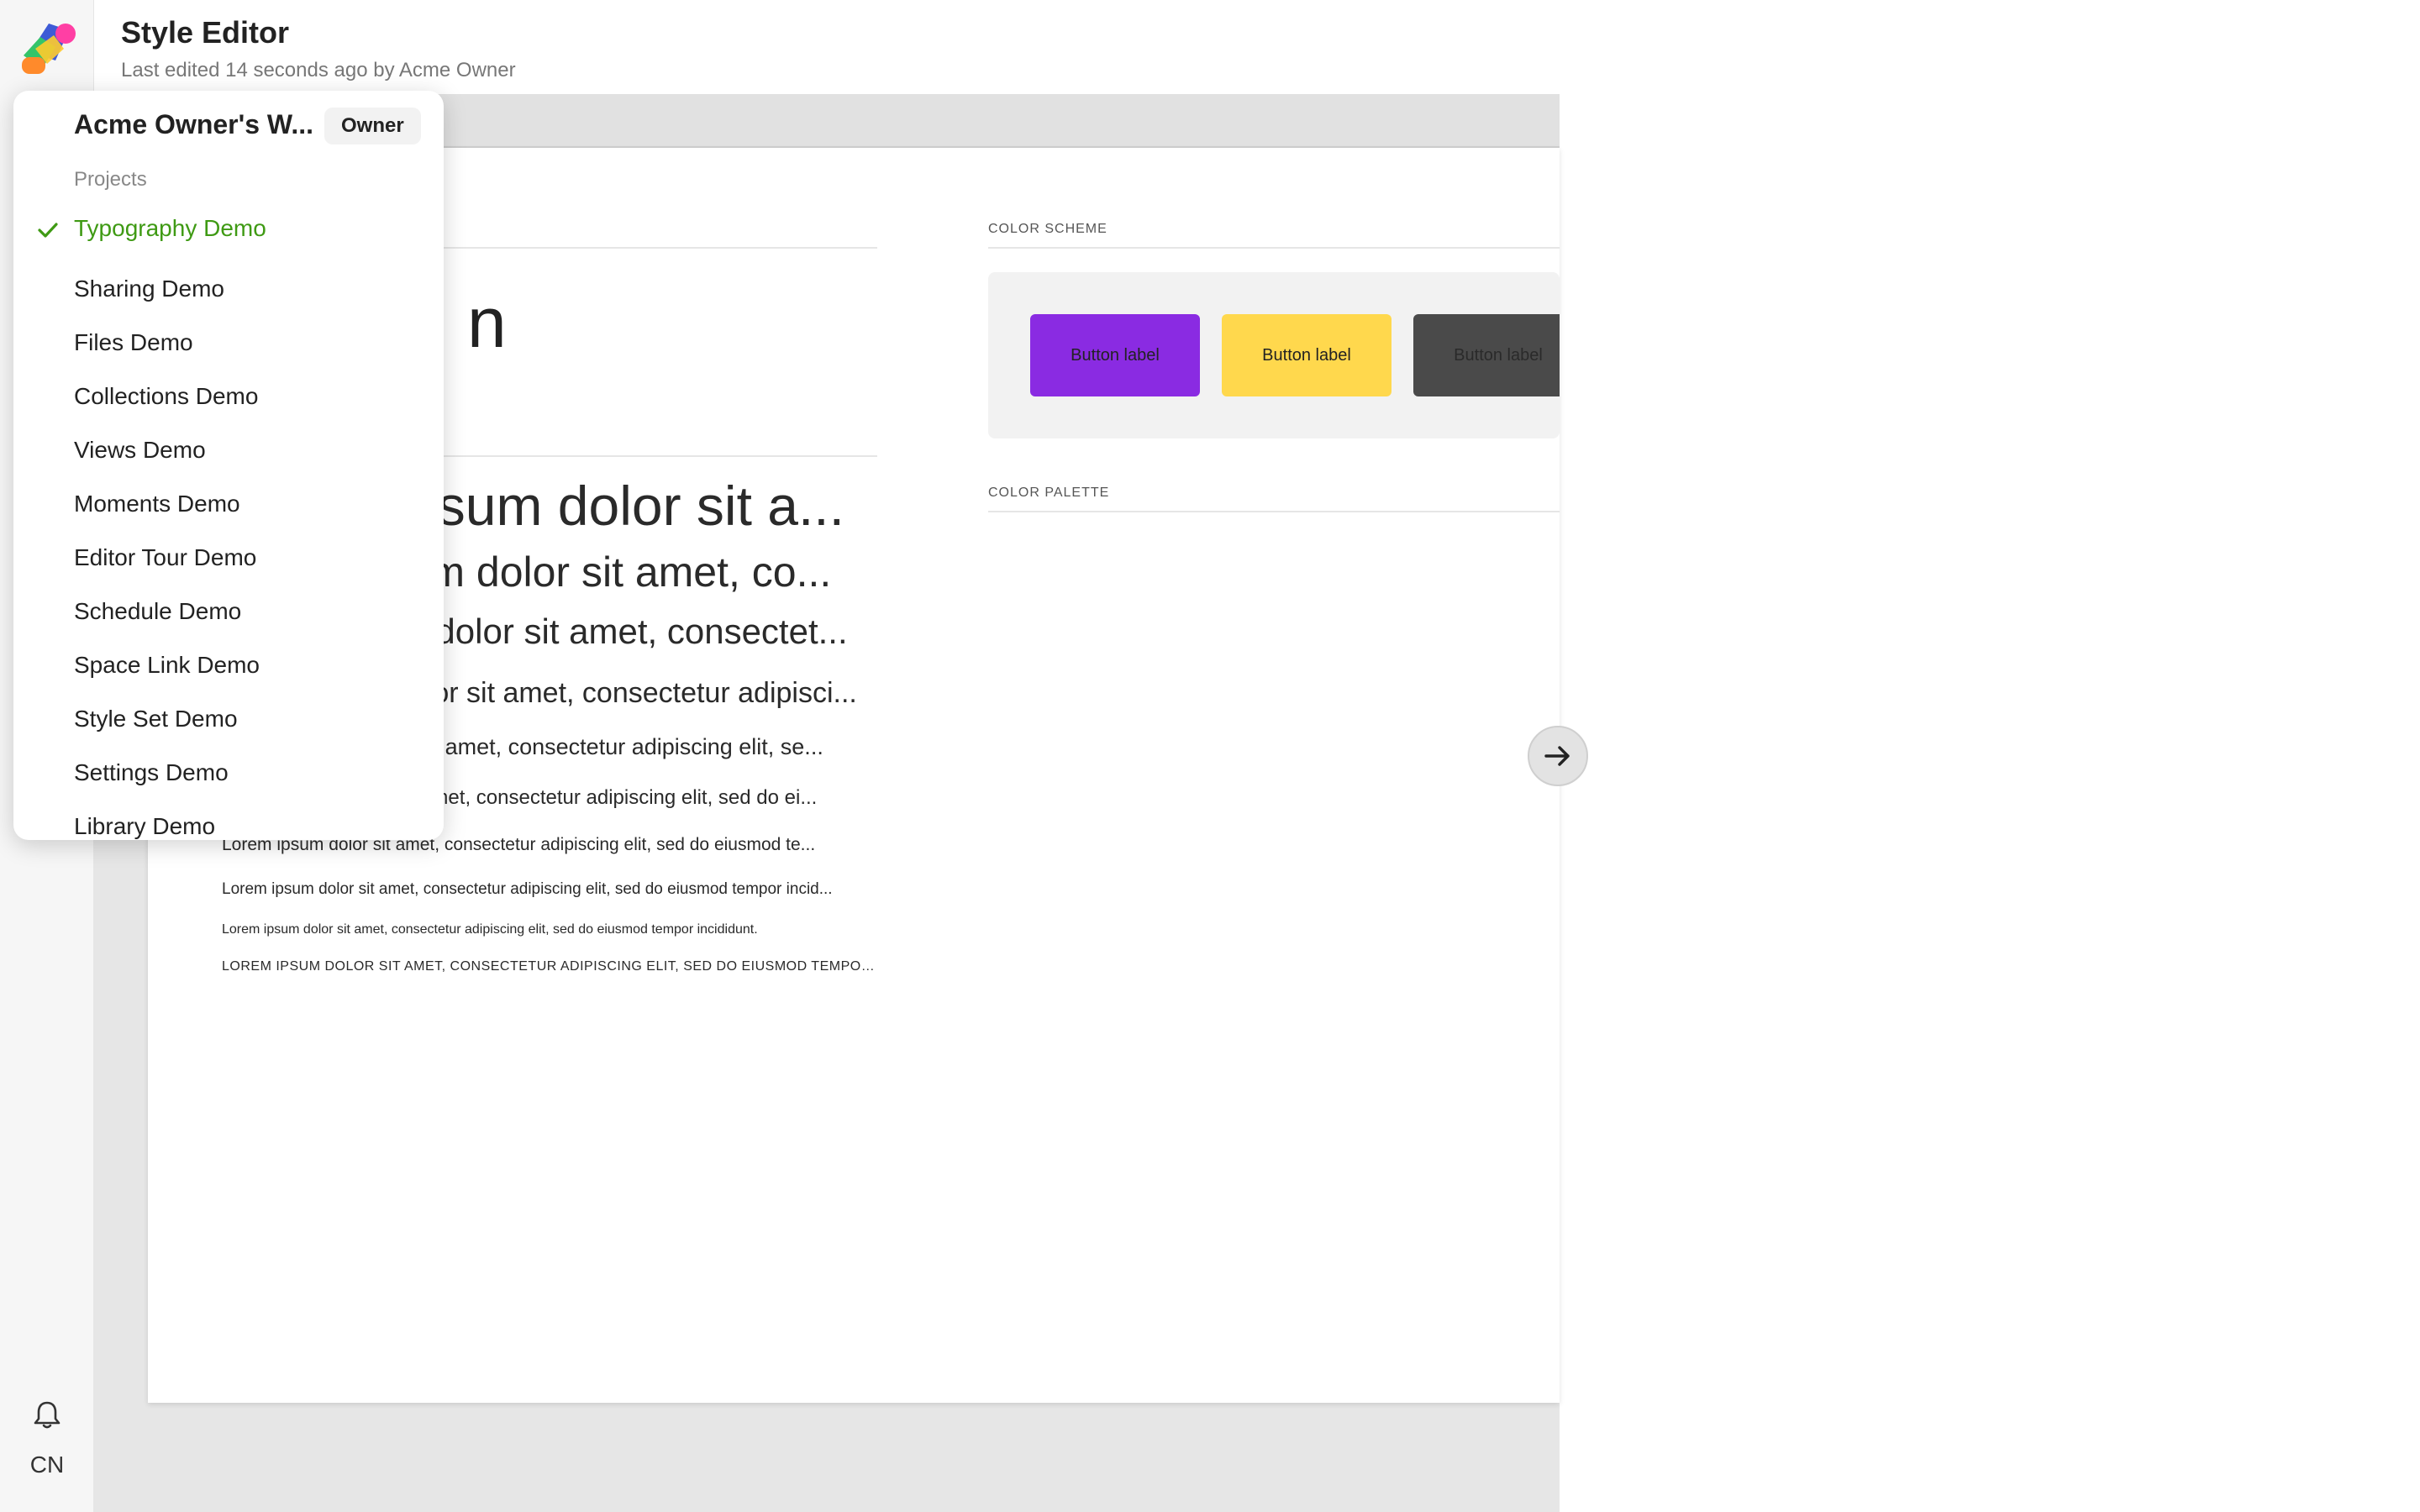  What do you see at coordinates (170, 228) in the screenshot?
I see `menu-item-typography-demo: Typography Demo` at bounding box center [170, 228].